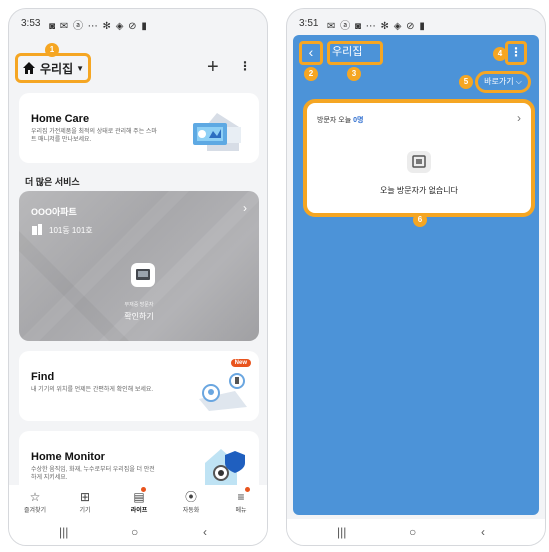 This screenshot has height=552, width=549. Describe the element at coordinates (37, 229) in the screenshot. I see `building-icon` at that location.